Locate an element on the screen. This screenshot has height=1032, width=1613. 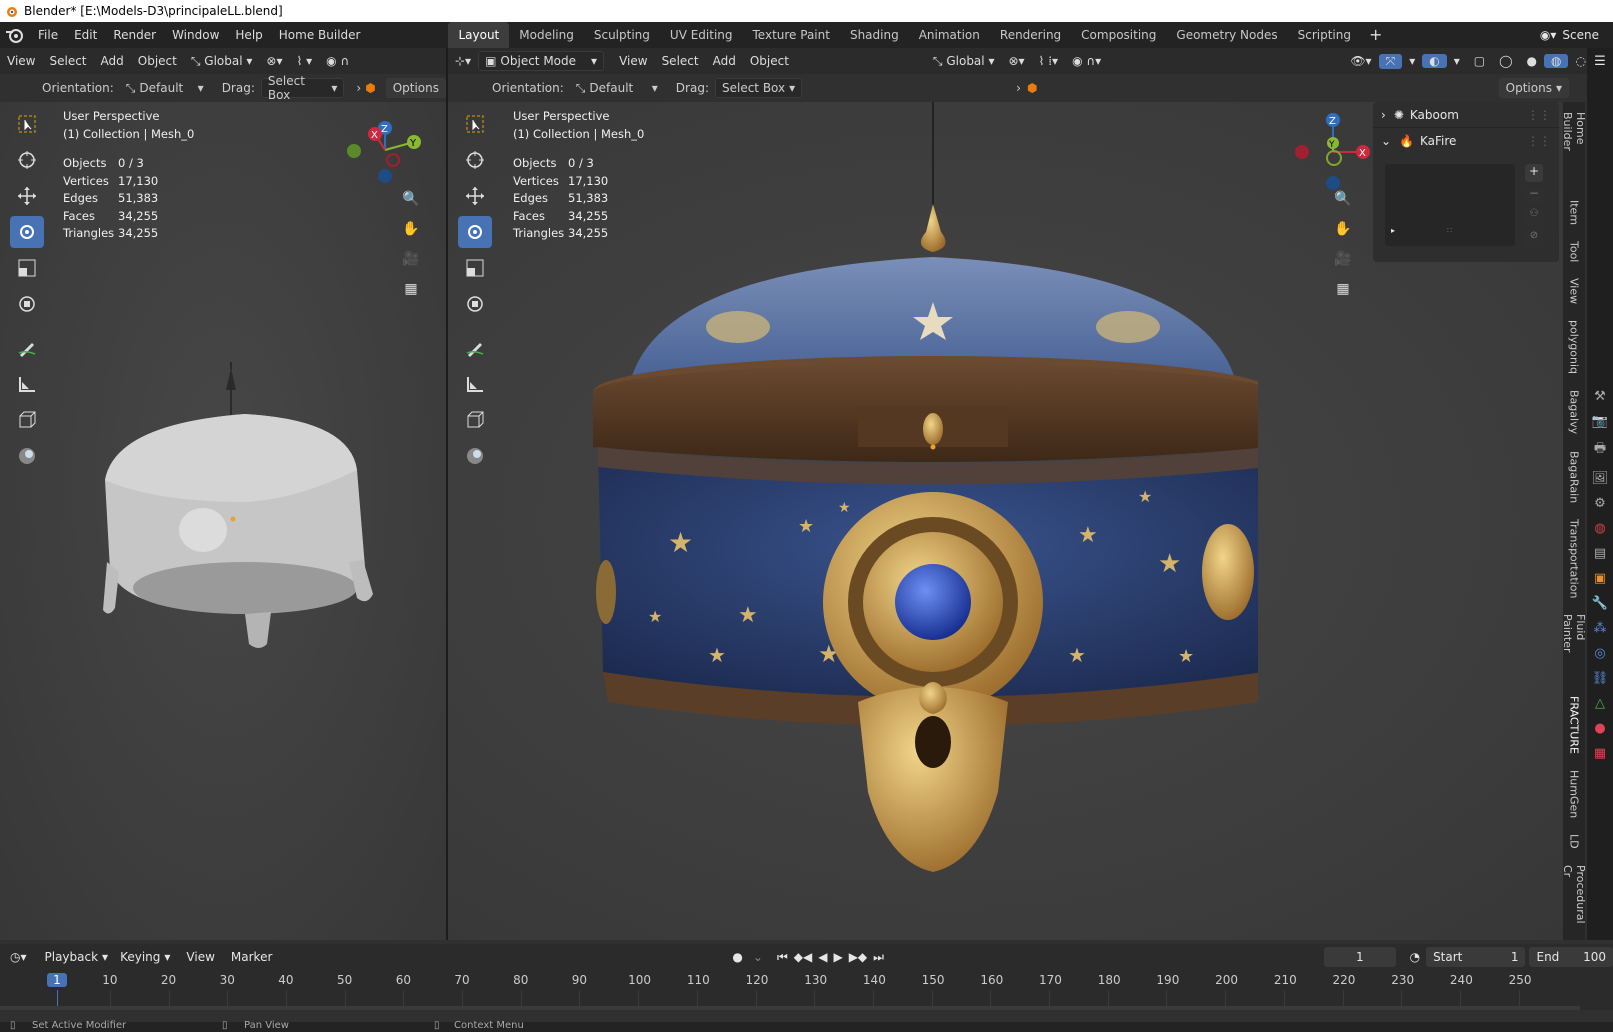
timeline-marker-menu: Marker is located at coordinates (251, 957).